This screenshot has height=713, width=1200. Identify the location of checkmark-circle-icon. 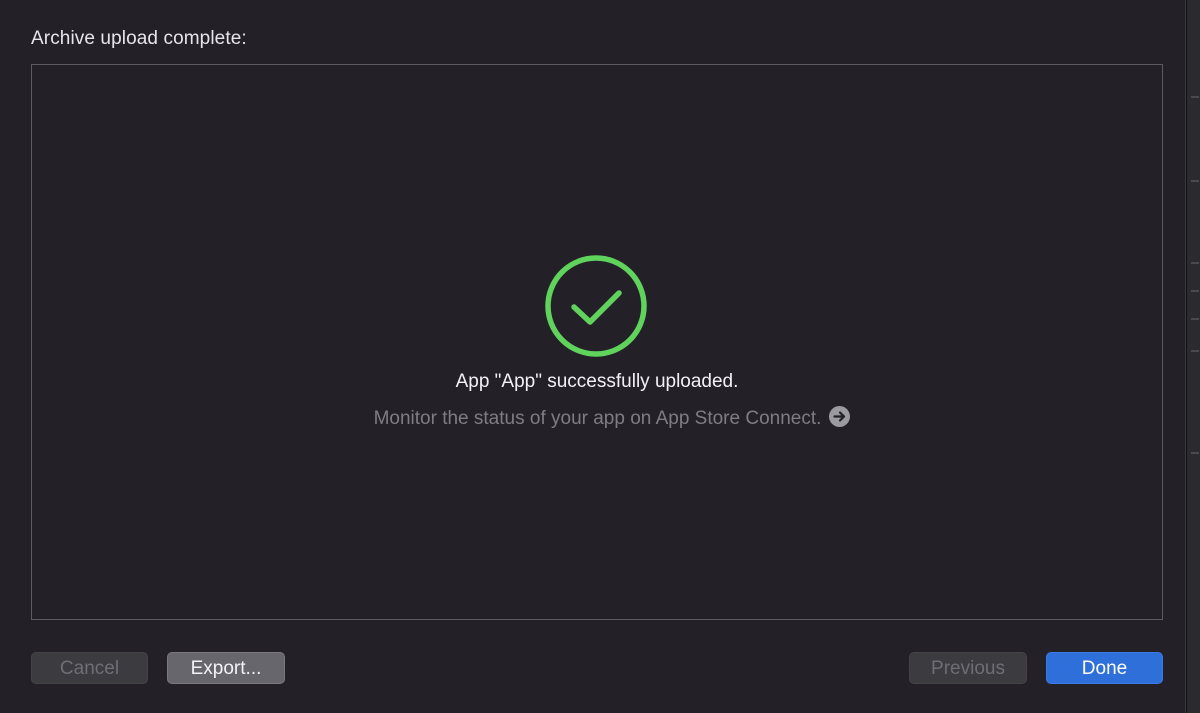
(596, 306).